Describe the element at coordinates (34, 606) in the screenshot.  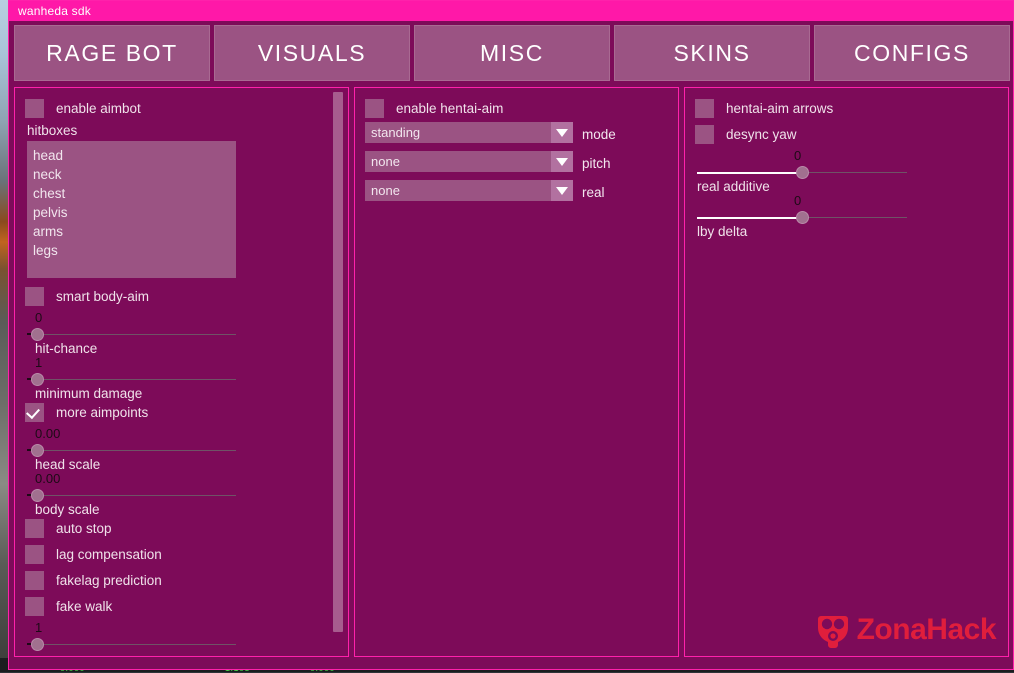
I see `fake-walk-checkbox` at that location.